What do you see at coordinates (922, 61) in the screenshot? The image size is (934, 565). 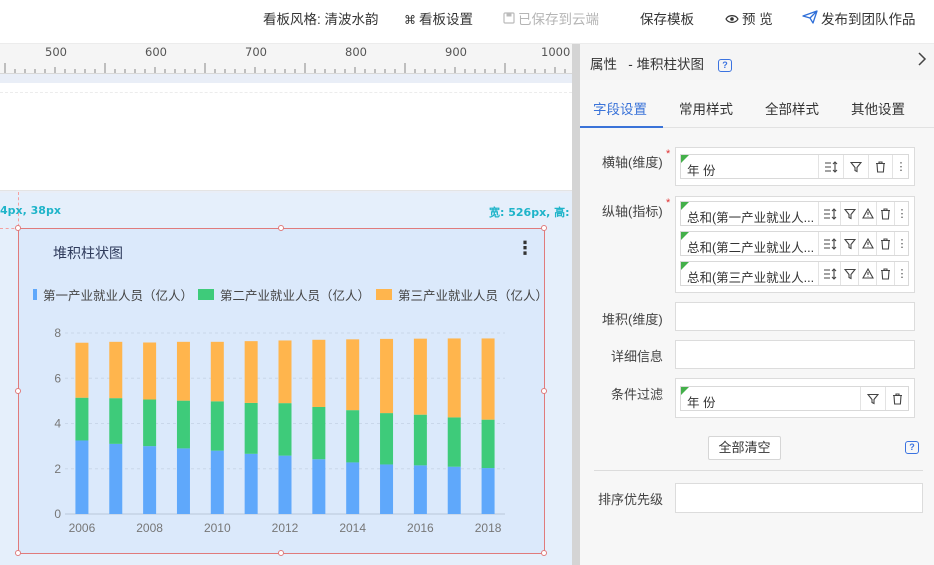 I see `collapse-panel-icon` at bounding box center [922, 61].